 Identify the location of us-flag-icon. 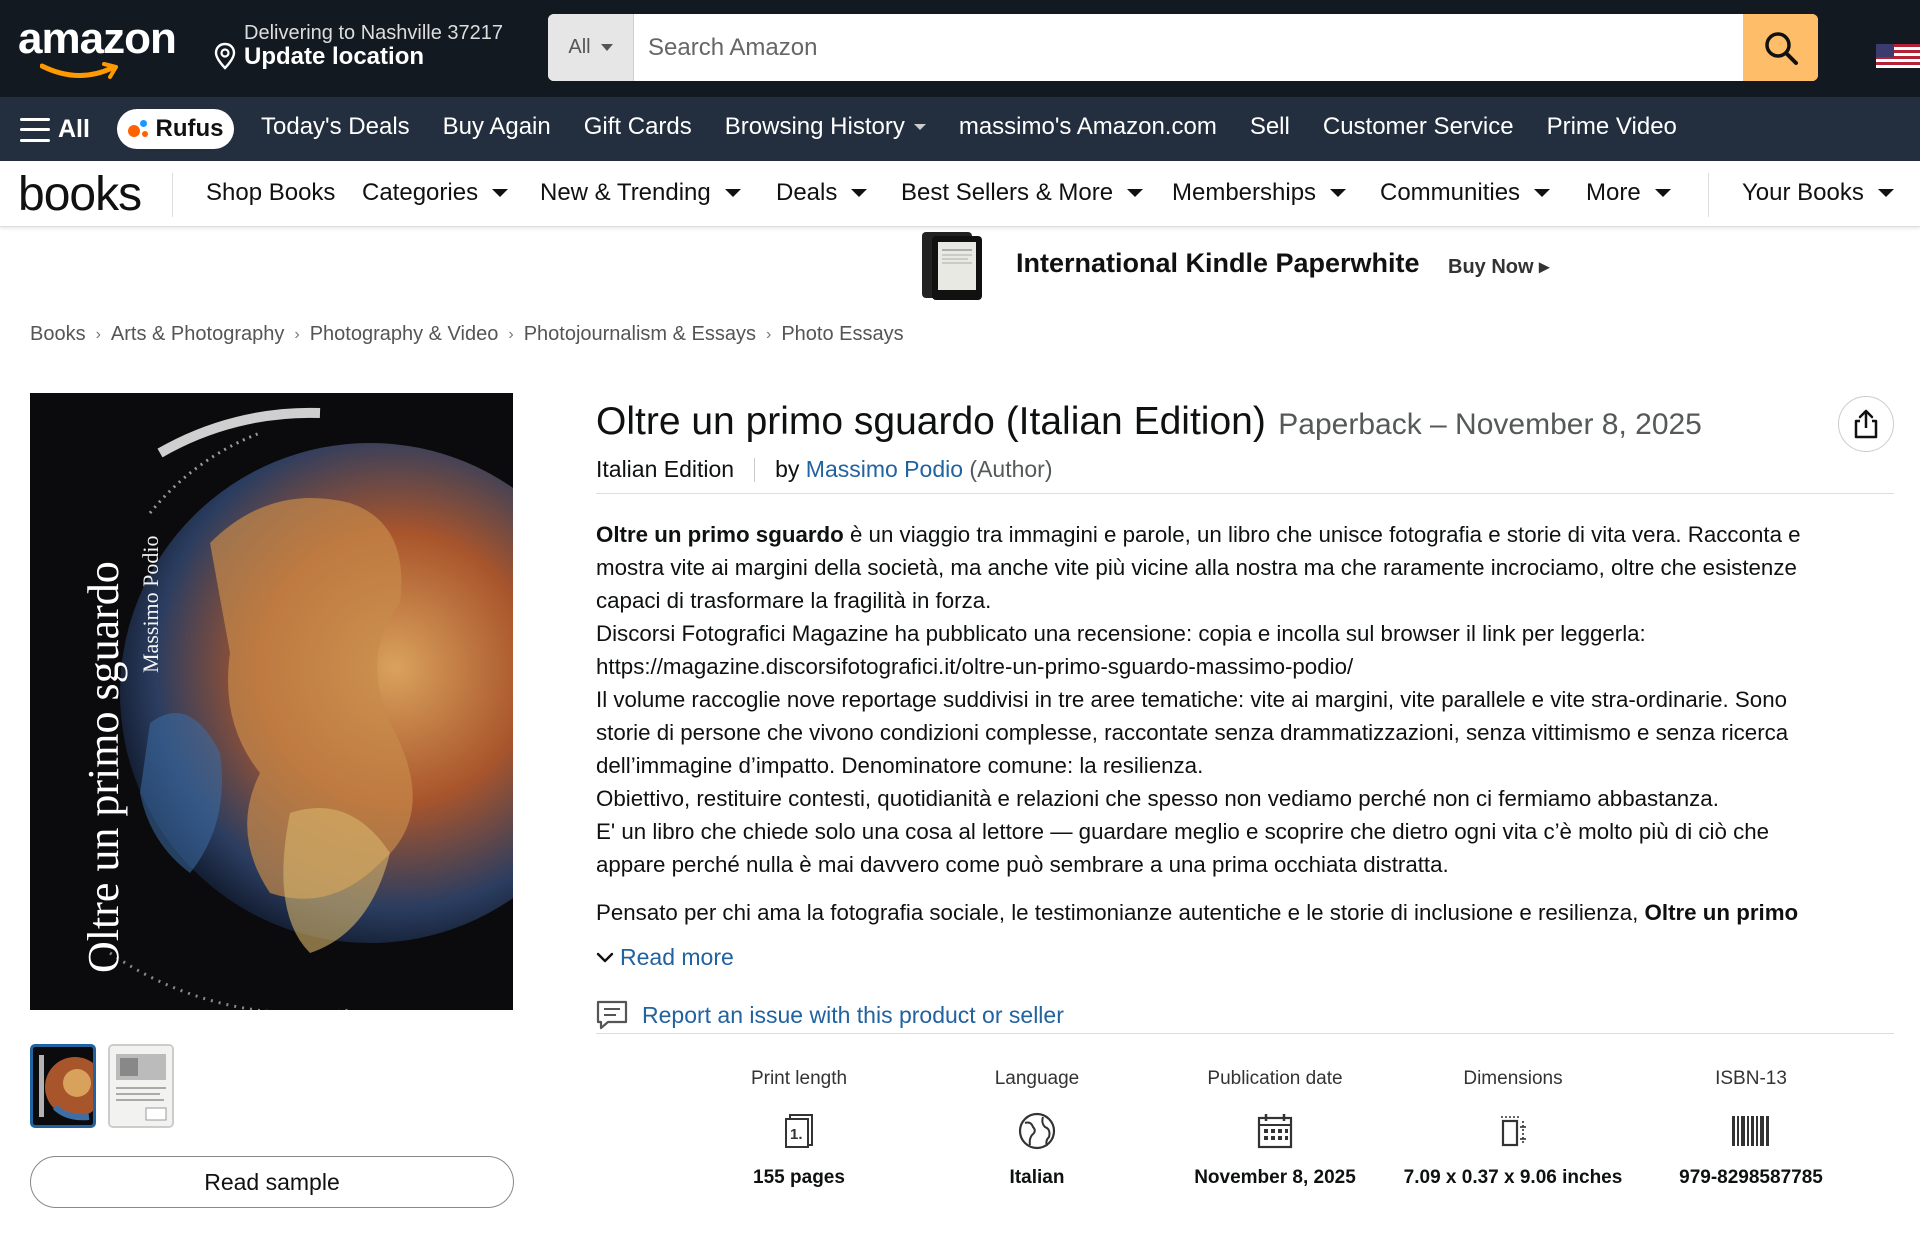
(1898, 56).